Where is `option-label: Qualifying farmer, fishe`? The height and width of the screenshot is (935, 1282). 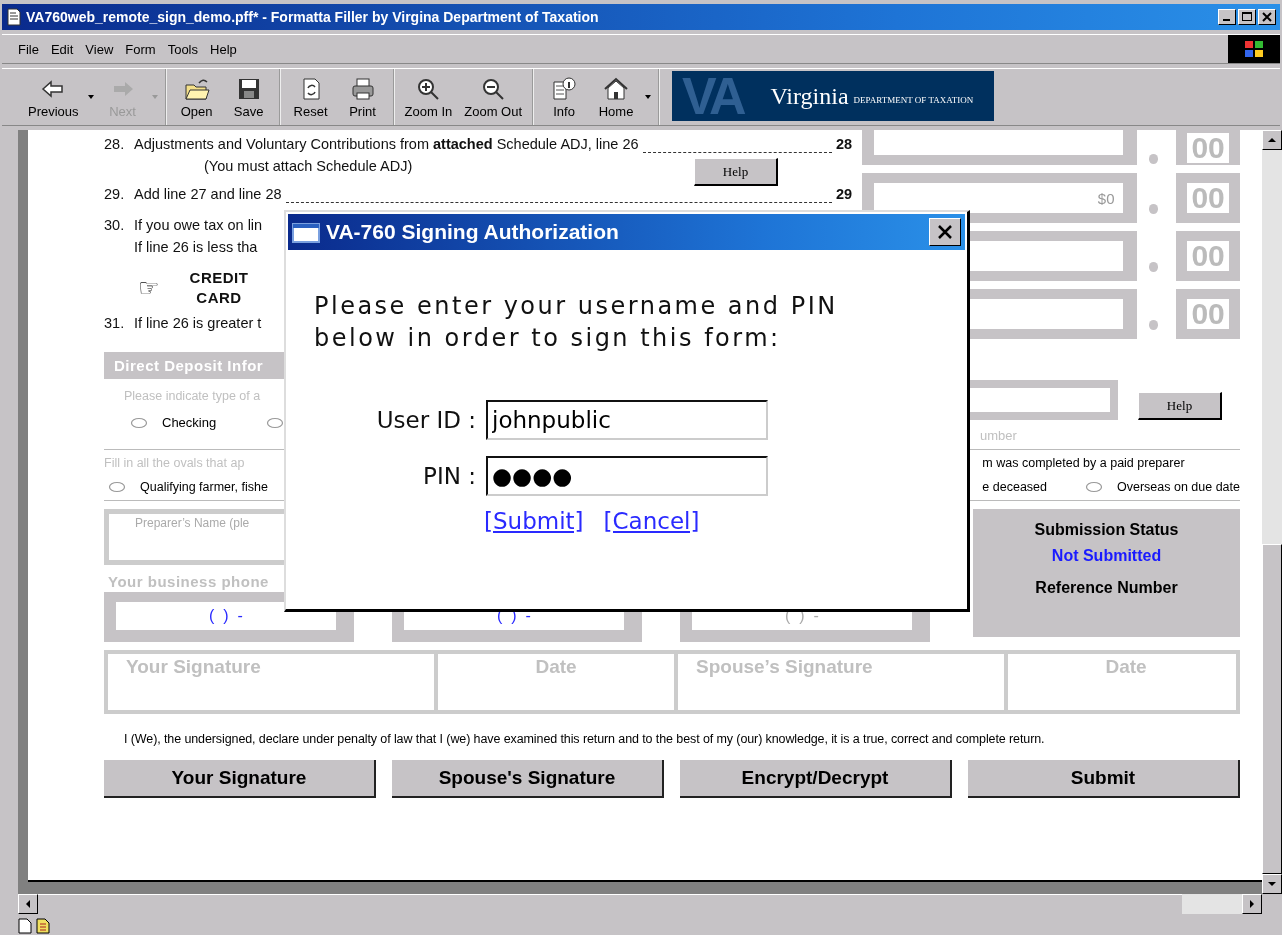 option-label: Qualifying farmer, fishe is located at coordinates (204, 487).